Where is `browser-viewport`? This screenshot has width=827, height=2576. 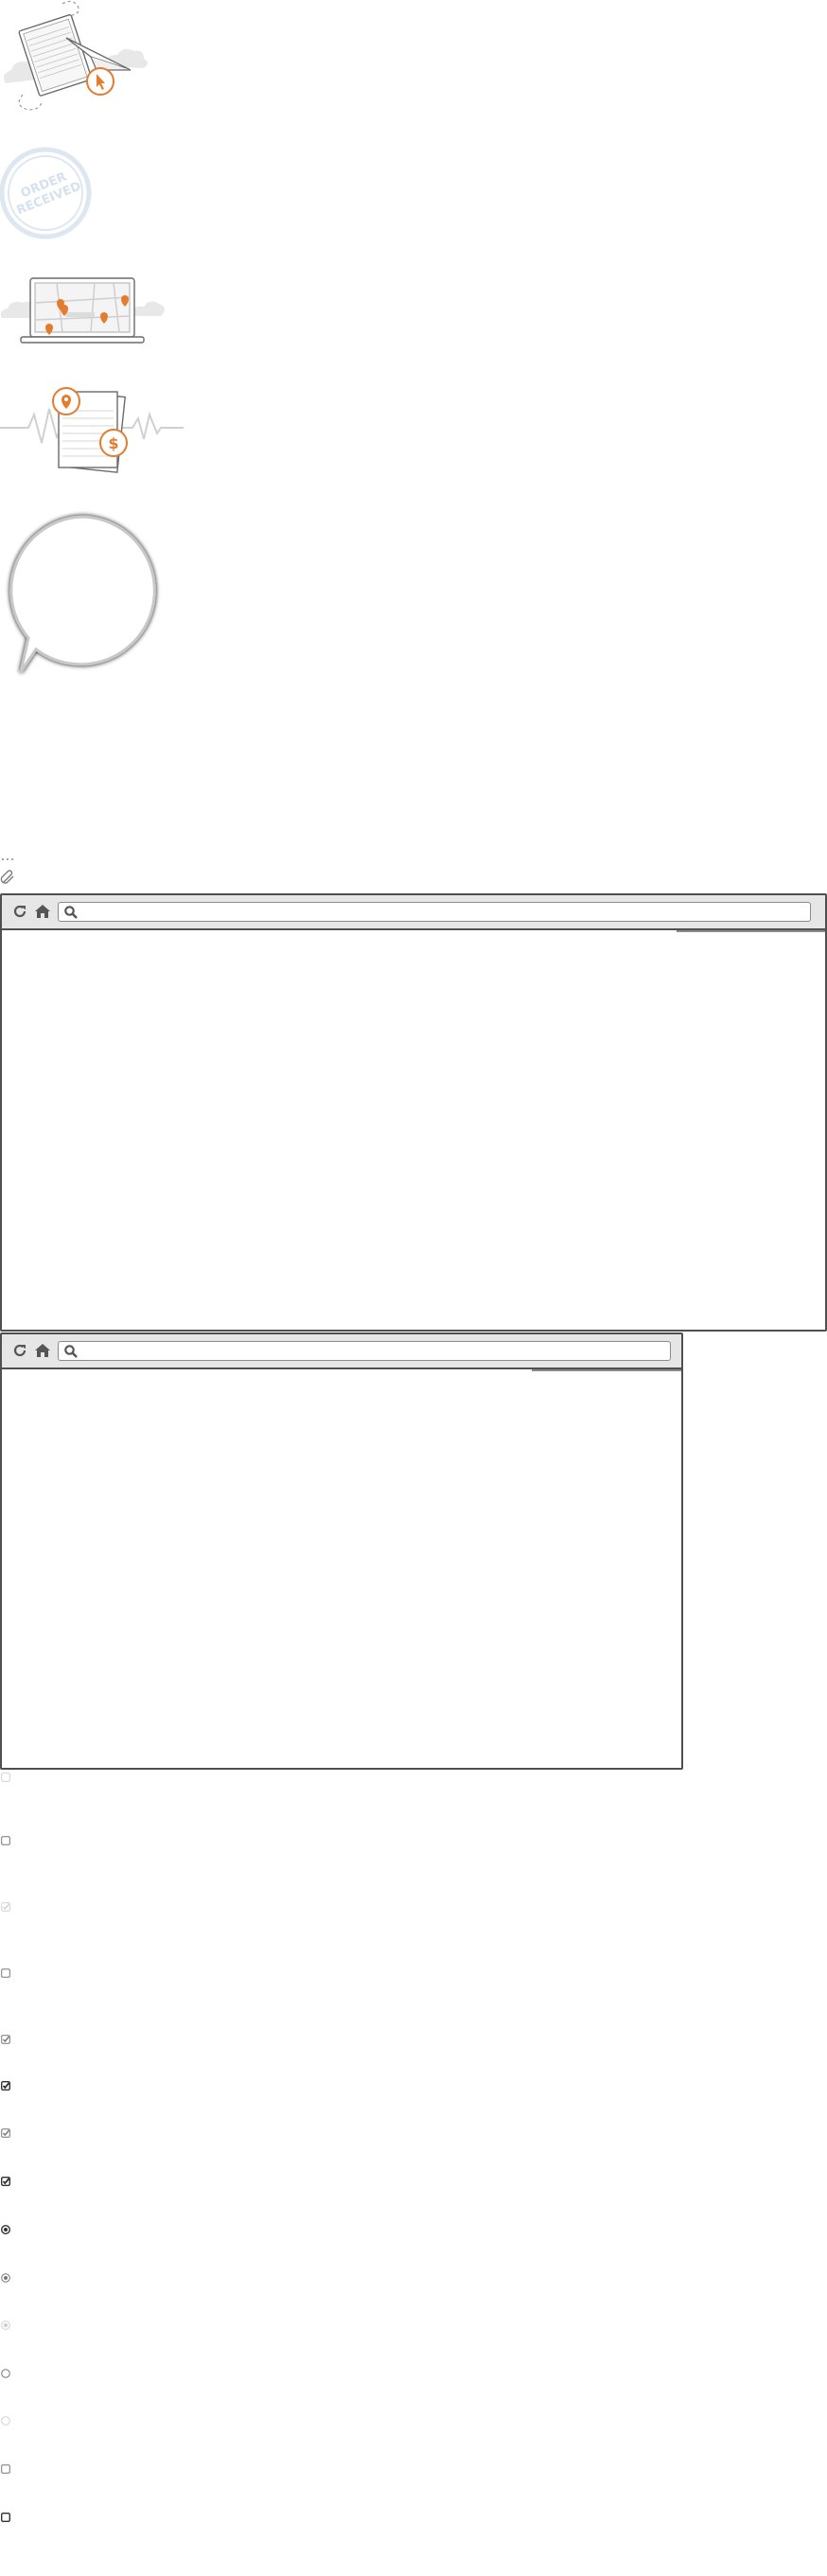 browser-viewport is located at coordinates (341, 1569).